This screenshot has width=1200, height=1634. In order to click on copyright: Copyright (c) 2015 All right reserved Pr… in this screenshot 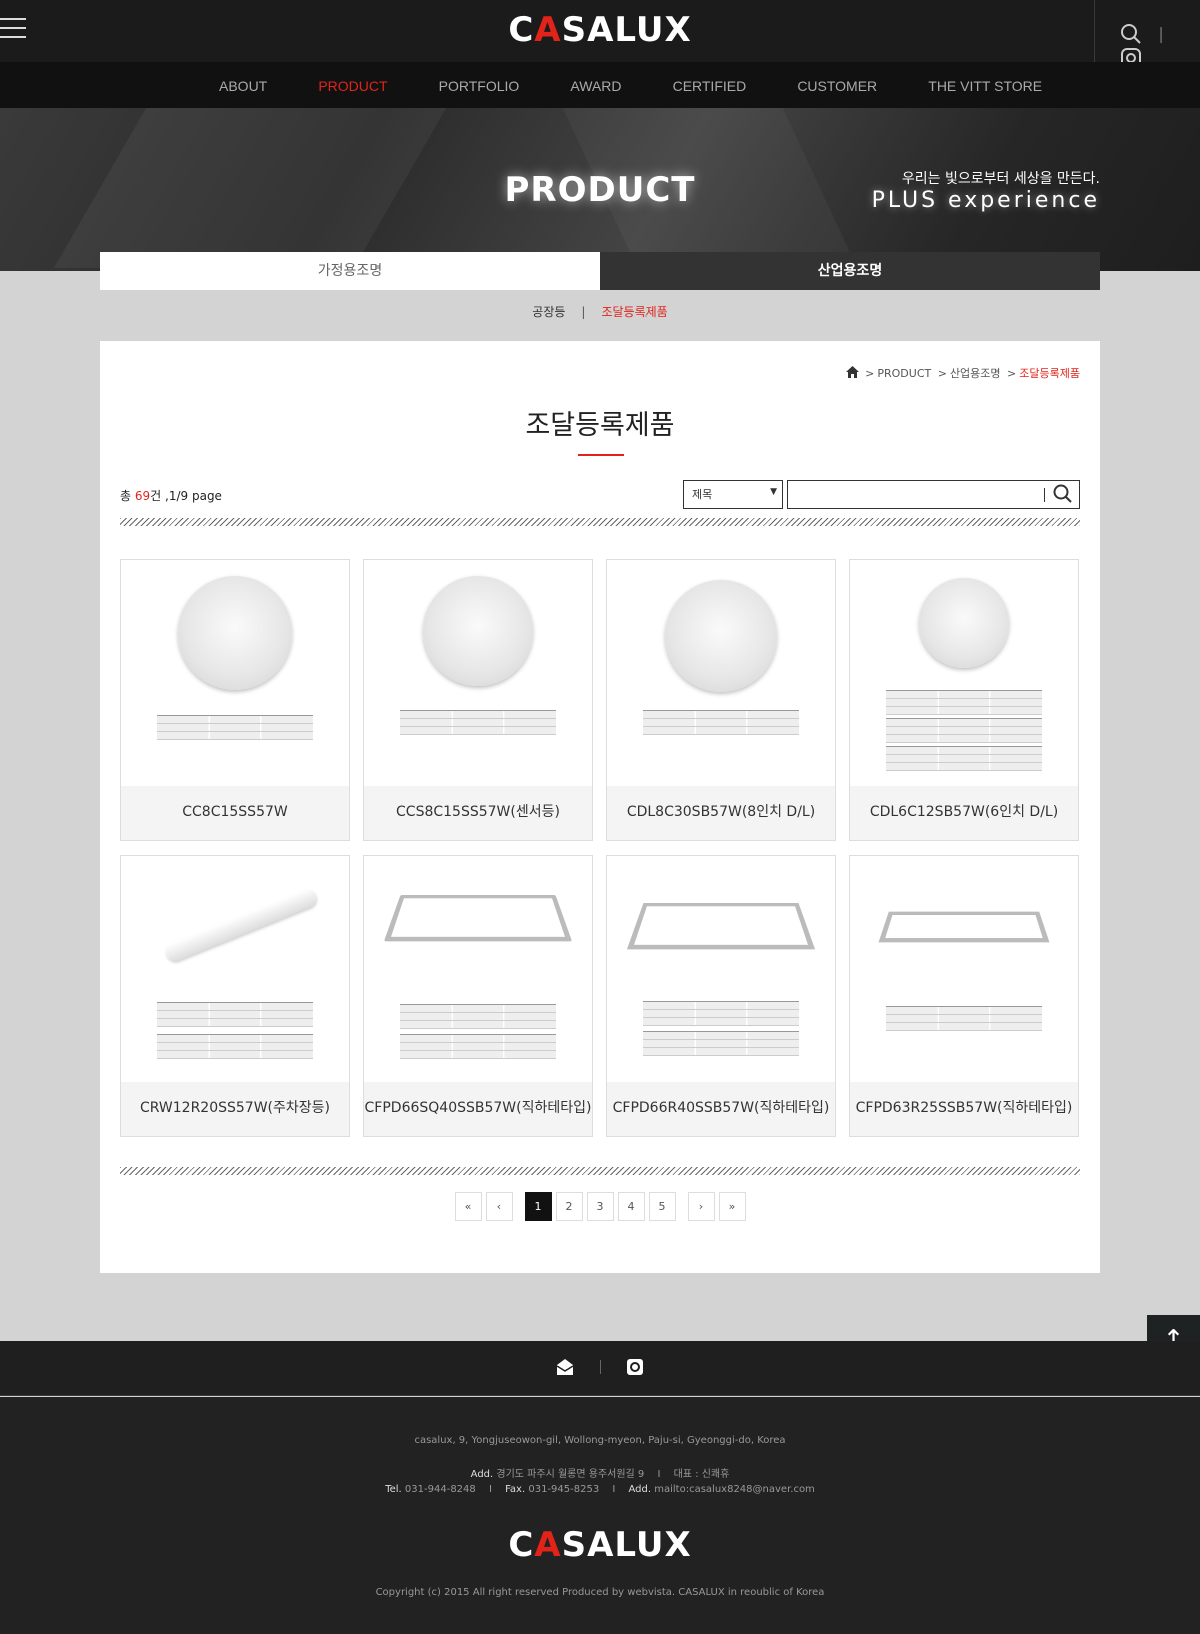, I will do `click(600, 1592)`.